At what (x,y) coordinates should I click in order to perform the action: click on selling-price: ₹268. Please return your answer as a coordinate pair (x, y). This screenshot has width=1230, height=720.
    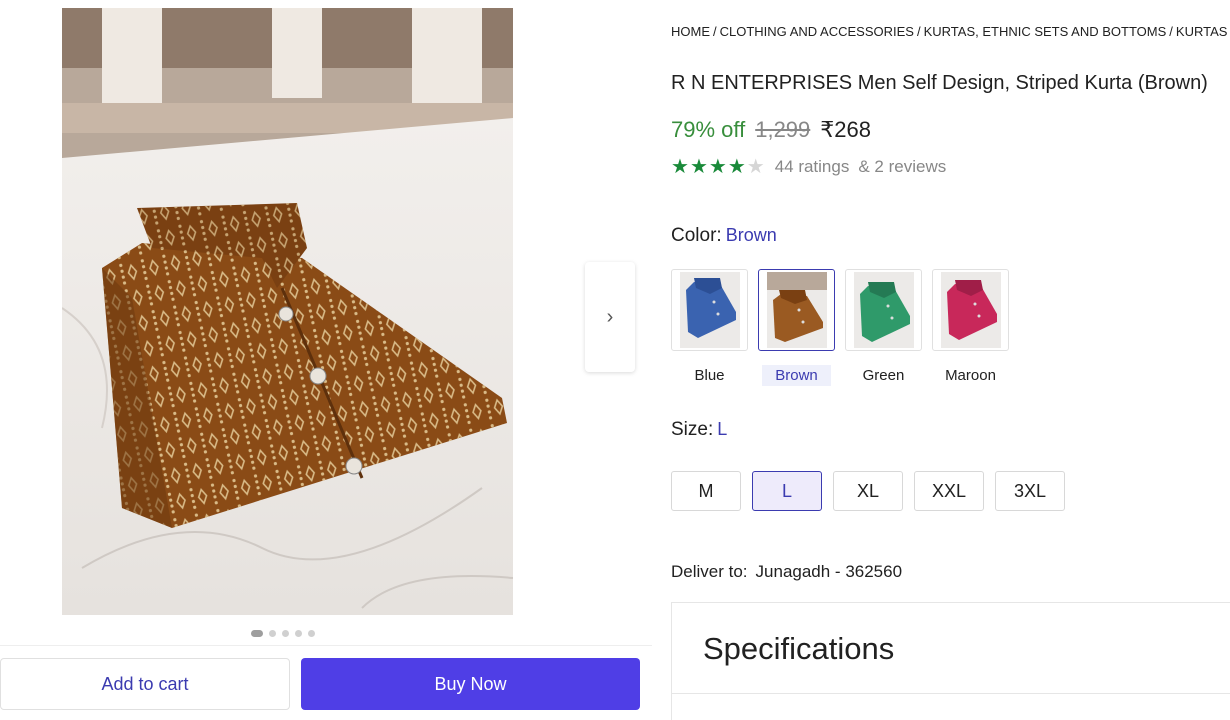
    Looking at the image, I should click on (845, 129).